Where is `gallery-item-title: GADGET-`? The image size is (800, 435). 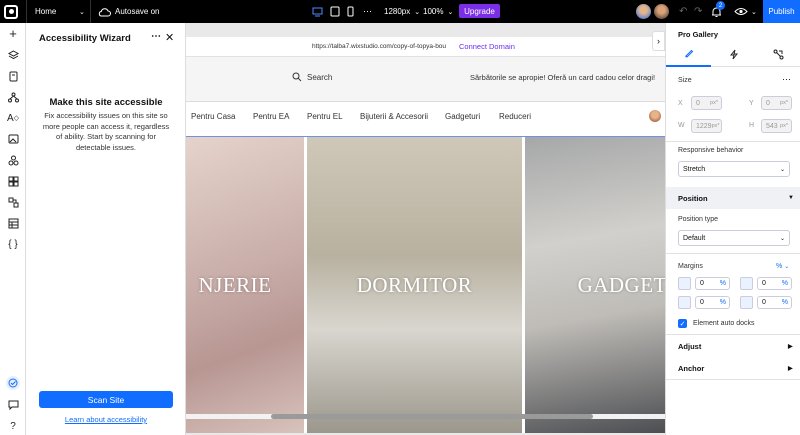
gallery-item-title: GADGET- is located at coordinates (621, 284).